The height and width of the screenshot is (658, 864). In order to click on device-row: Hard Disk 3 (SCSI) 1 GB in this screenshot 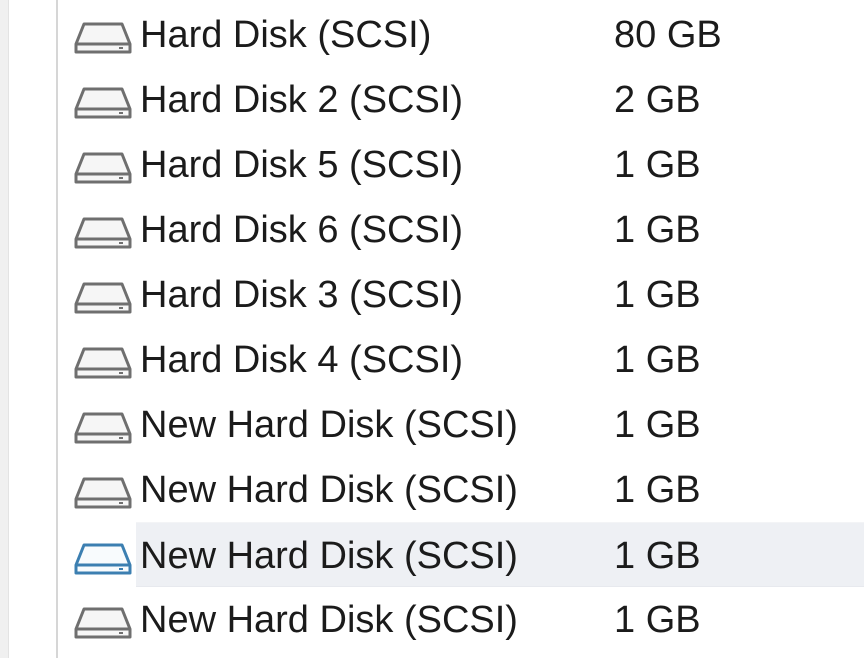, I will do `click(461, 294)`.